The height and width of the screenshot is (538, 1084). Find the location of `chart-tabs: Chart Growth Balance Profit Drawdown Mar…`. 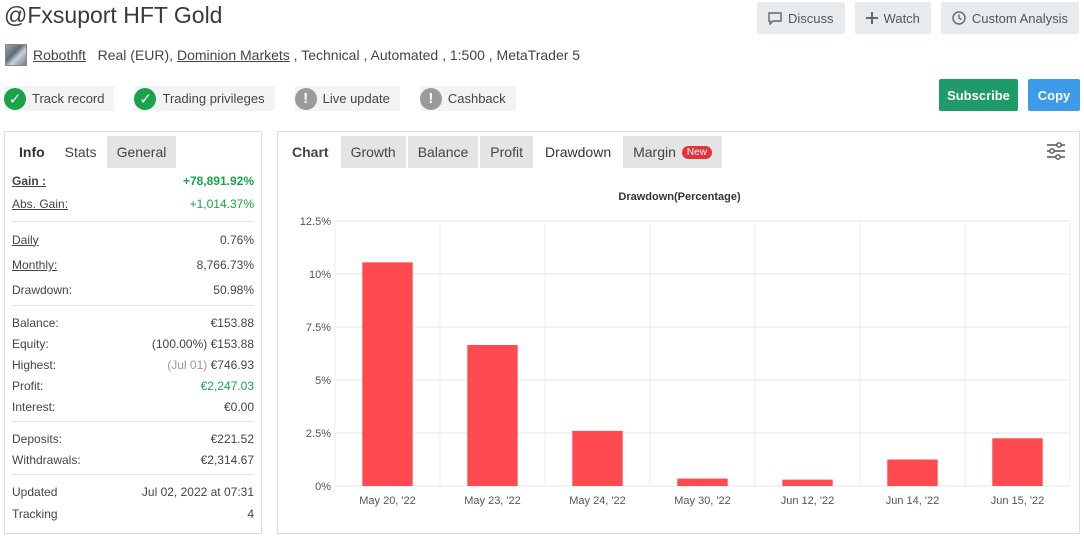

chart-tabs: Chart Growth Balance Profit Drawdown Mar… is located at coordinates (678, 150).